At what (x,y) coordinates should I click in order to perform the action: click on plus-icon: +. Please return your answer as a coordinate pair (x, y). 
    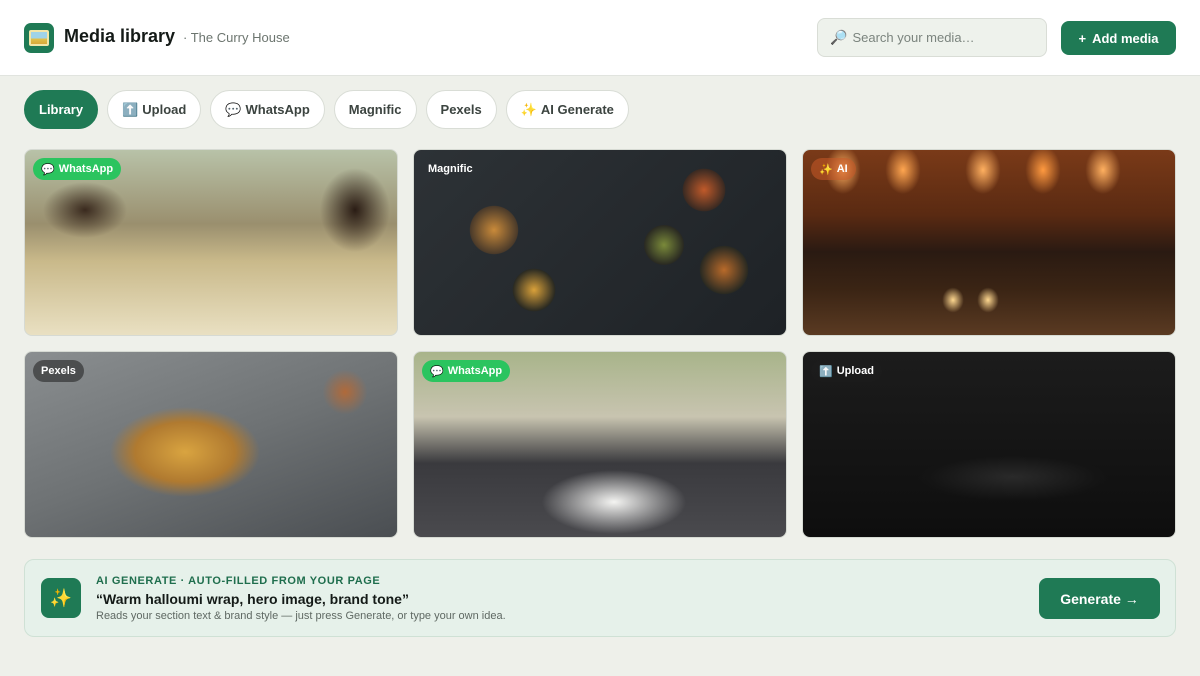
    Looking at the image, I should click on (1082, 38).